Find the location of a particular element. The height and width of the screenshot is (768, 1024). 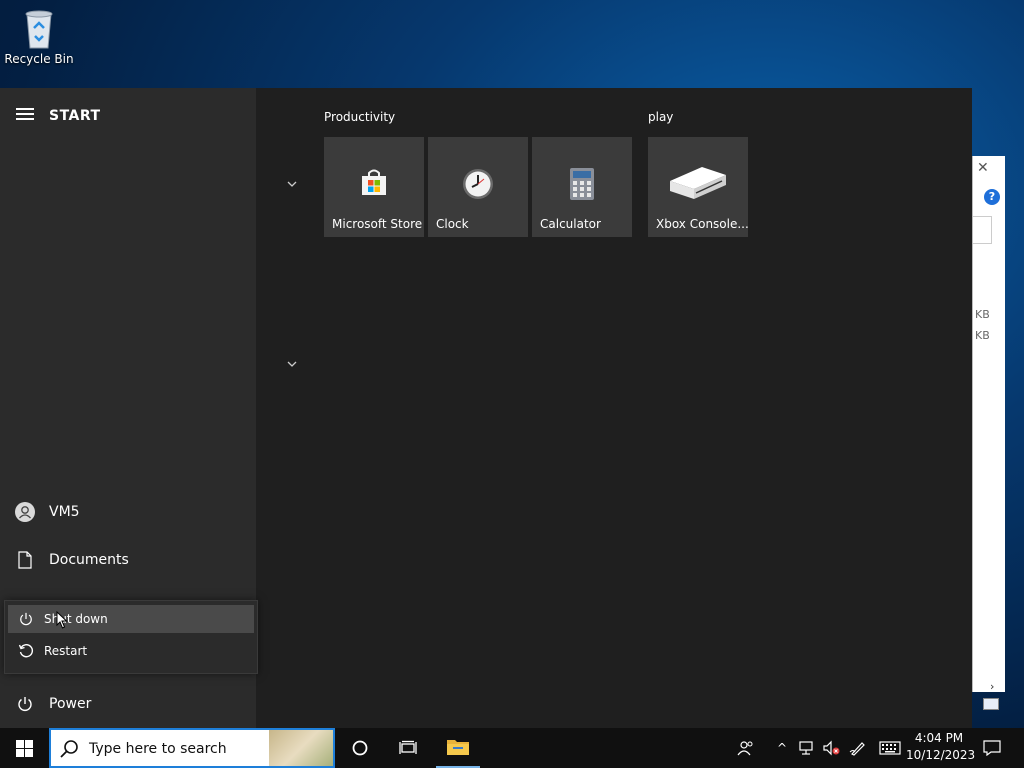

group-title-productivity: Productivity is located at coordinates (359, 117).